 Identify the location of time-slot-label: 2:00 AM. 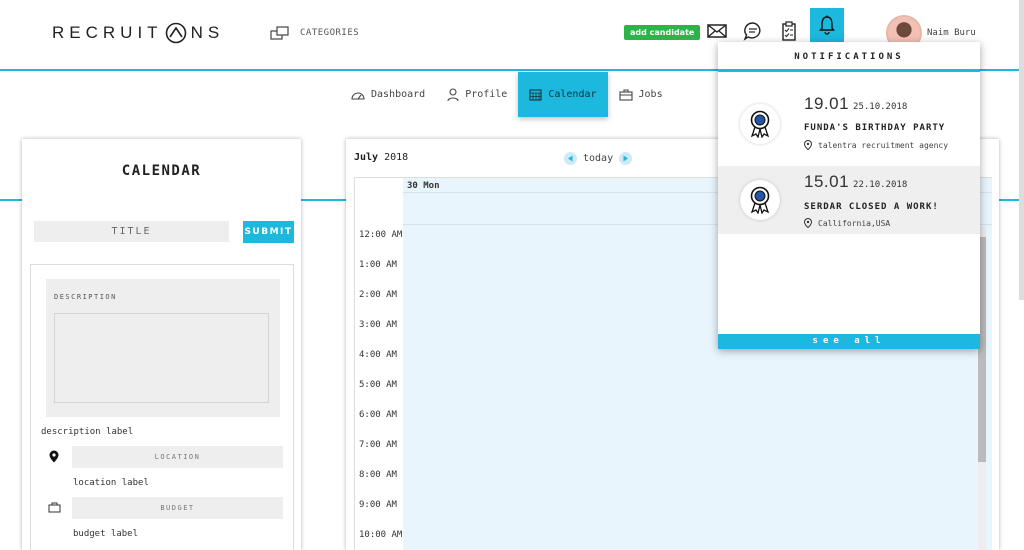
(378, 295).